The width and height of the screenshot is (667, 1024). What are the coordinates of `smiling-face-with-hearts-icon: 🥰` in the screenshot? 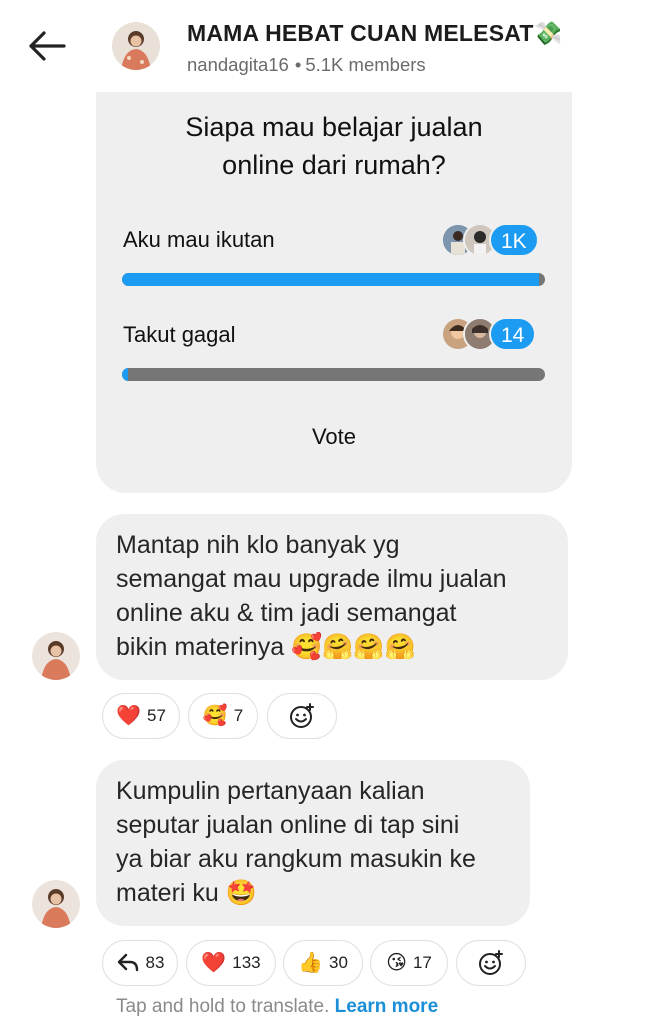 It's located at (215, 716).